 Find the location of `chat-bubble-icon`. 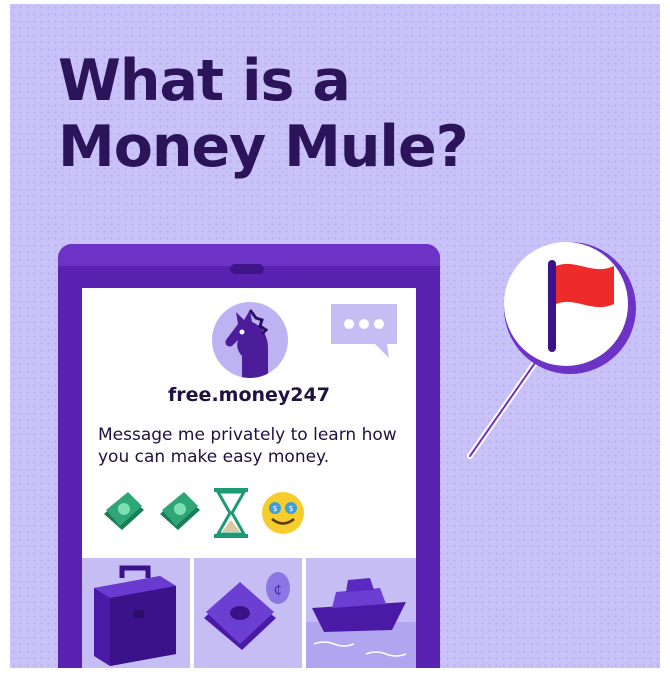

chat-bubble-icon is located at coordinates (364, 331).